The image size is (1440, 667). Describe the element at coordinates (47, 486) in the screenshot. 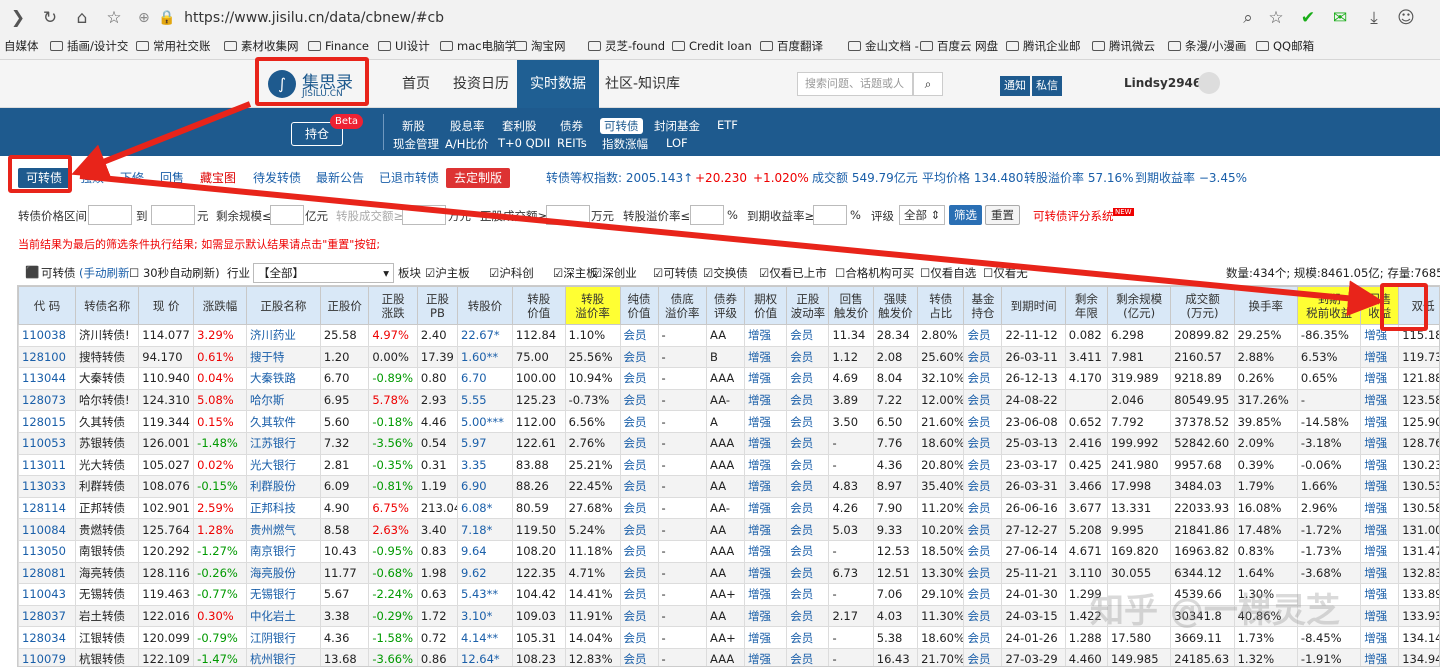

I see `table-cell: 113033` at that location.